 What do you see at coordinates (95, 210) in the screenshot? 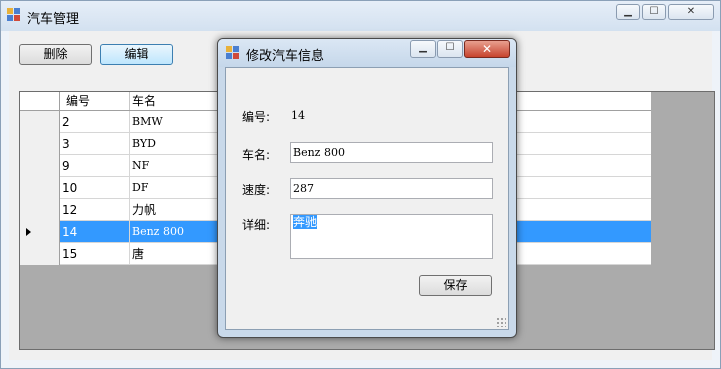
I see `cell-id: 12` at bounding box center [95, 210].